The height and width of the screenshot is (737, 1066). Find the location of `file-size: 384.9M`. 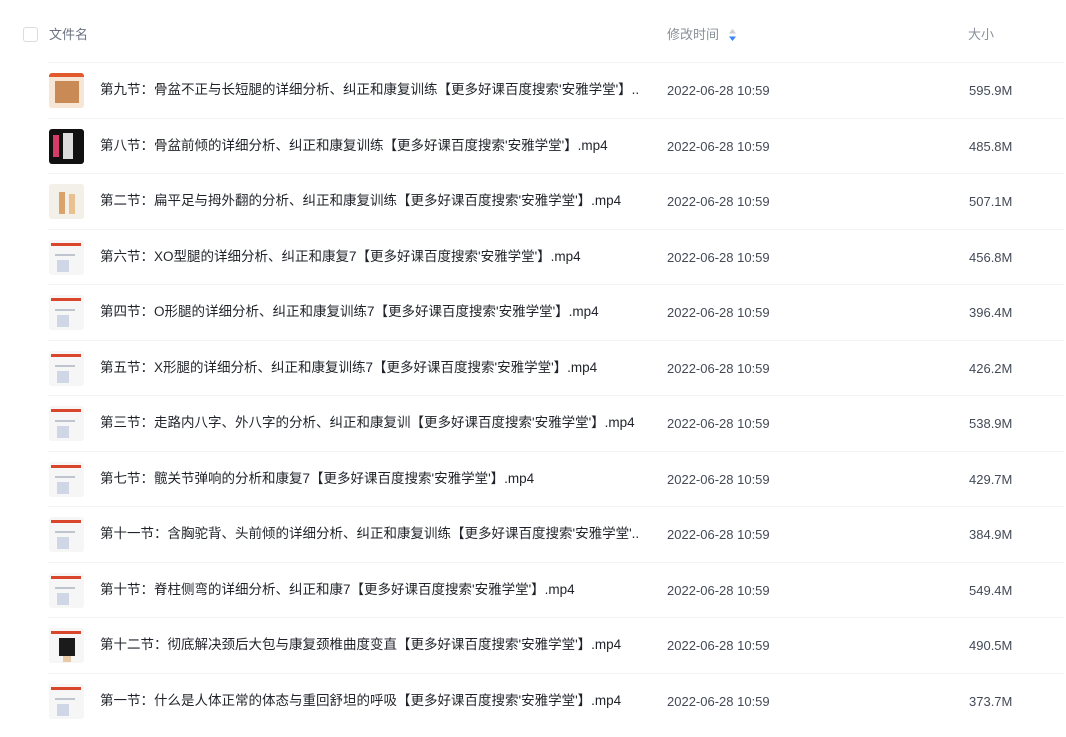

file-size: 384.9M is located at coordinates (991, 534).